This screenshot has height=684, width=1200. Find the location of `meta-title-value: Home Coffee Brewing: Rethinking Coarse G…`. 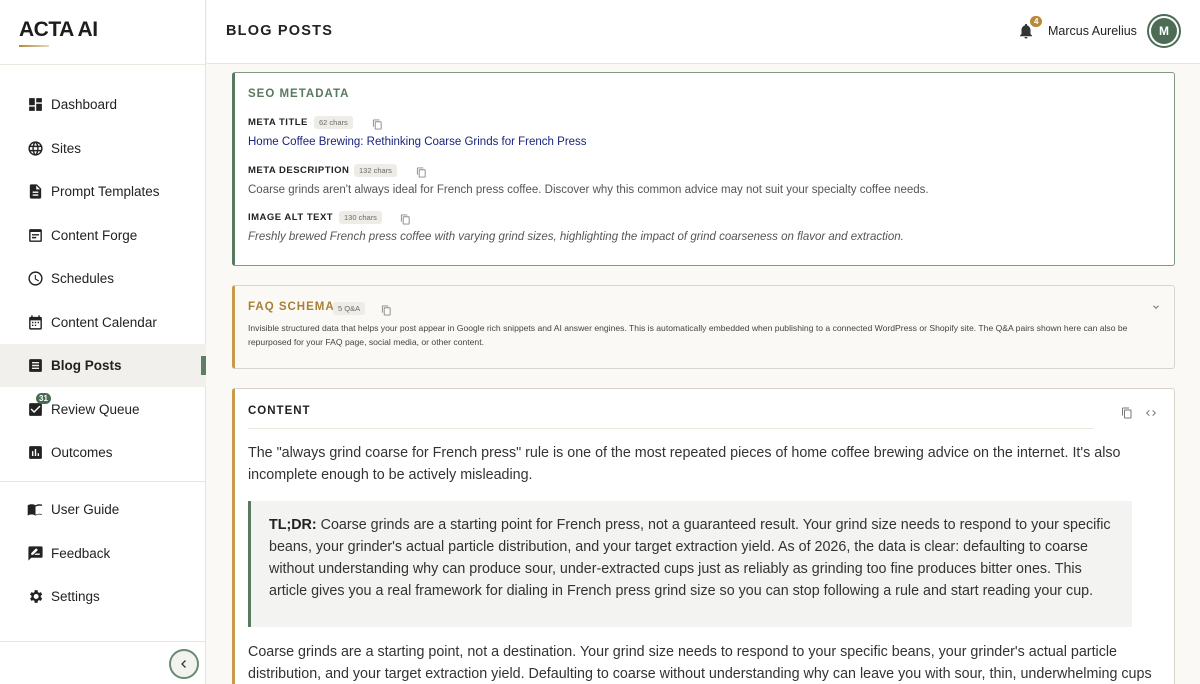

meta-title-value: Home Coffee Brewing: Rethinking Coarse G… is located at coordinates (417, 142).